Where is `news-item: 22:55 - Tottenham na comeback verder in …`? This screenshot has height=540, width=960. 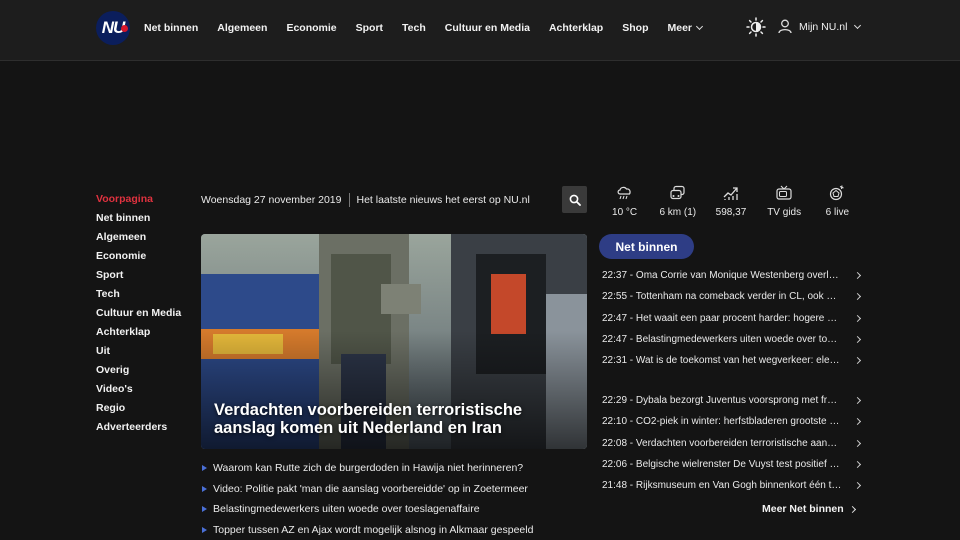
news-item: 22:55 - Tottenham na comeback verder in … is located at coordinates (733, 296).